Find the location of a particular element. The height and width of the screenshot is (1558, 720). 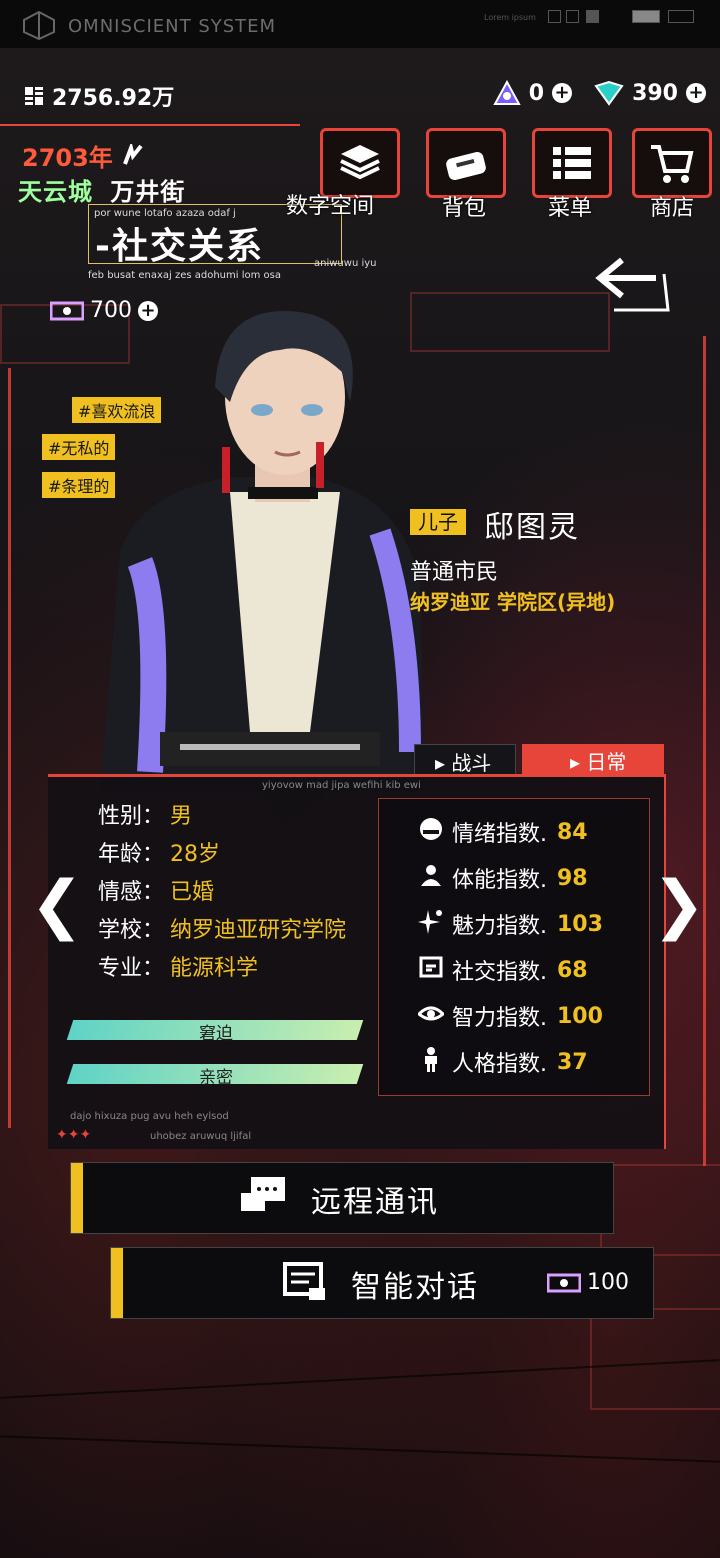

stat-intellect: 智力指数. 100 is located at coordinates (510, 1016).